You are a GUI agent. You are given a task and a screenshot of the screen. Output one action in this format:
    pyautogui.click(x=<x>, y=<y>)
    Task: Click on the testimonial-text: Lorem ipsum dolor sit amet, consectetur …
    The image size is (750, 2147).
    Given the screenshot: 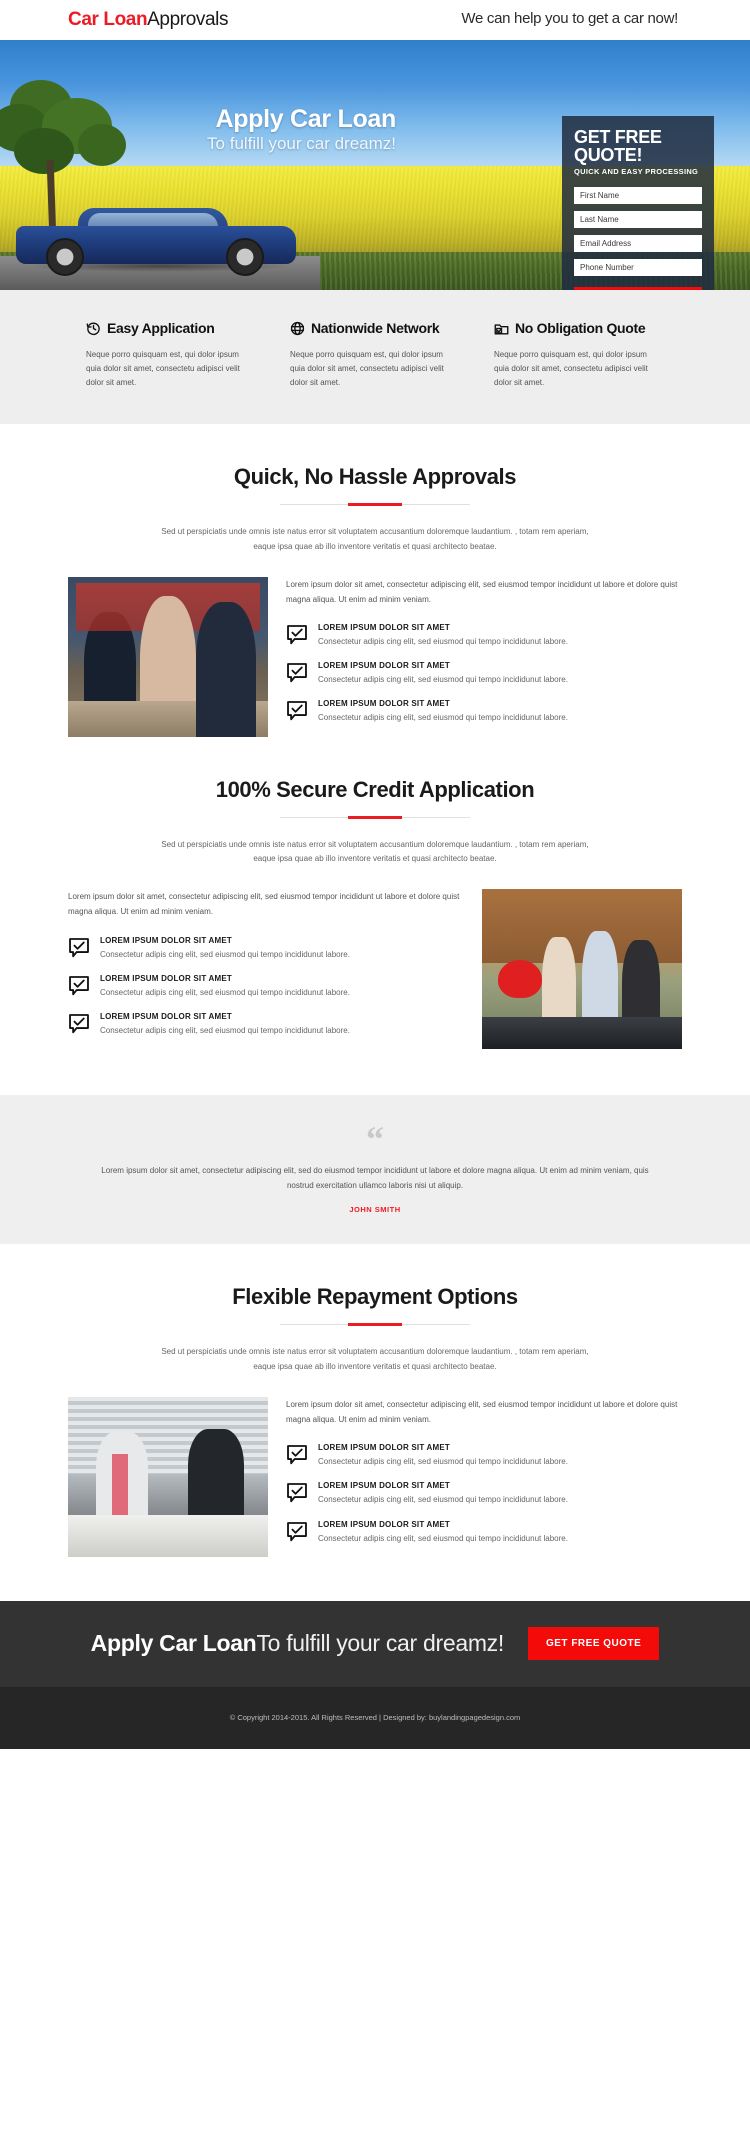 What is the action you would take?
    pyautogui.click(x=375, y=1177)
    